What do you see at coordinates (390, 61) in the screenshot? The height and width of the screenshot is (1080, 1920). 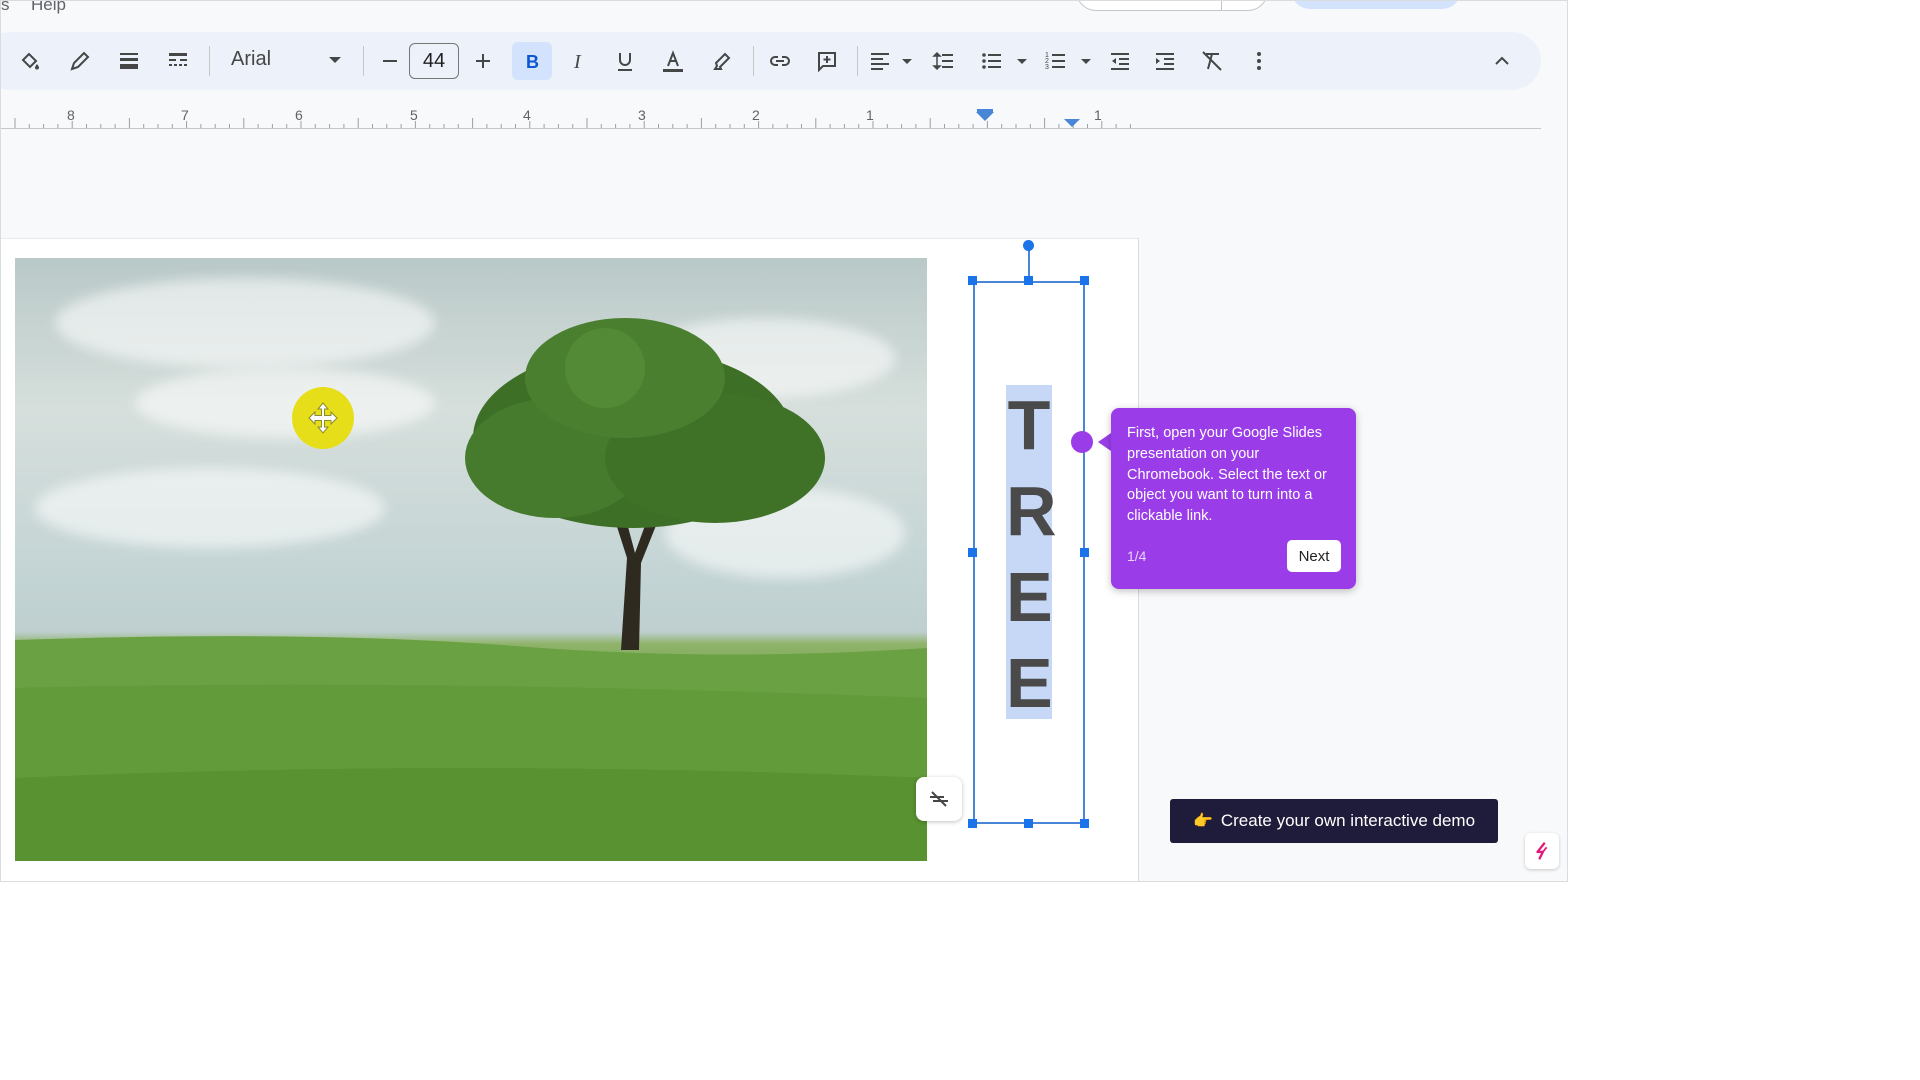 I see `decrease-size-icon` at bounding box center [390, 61].